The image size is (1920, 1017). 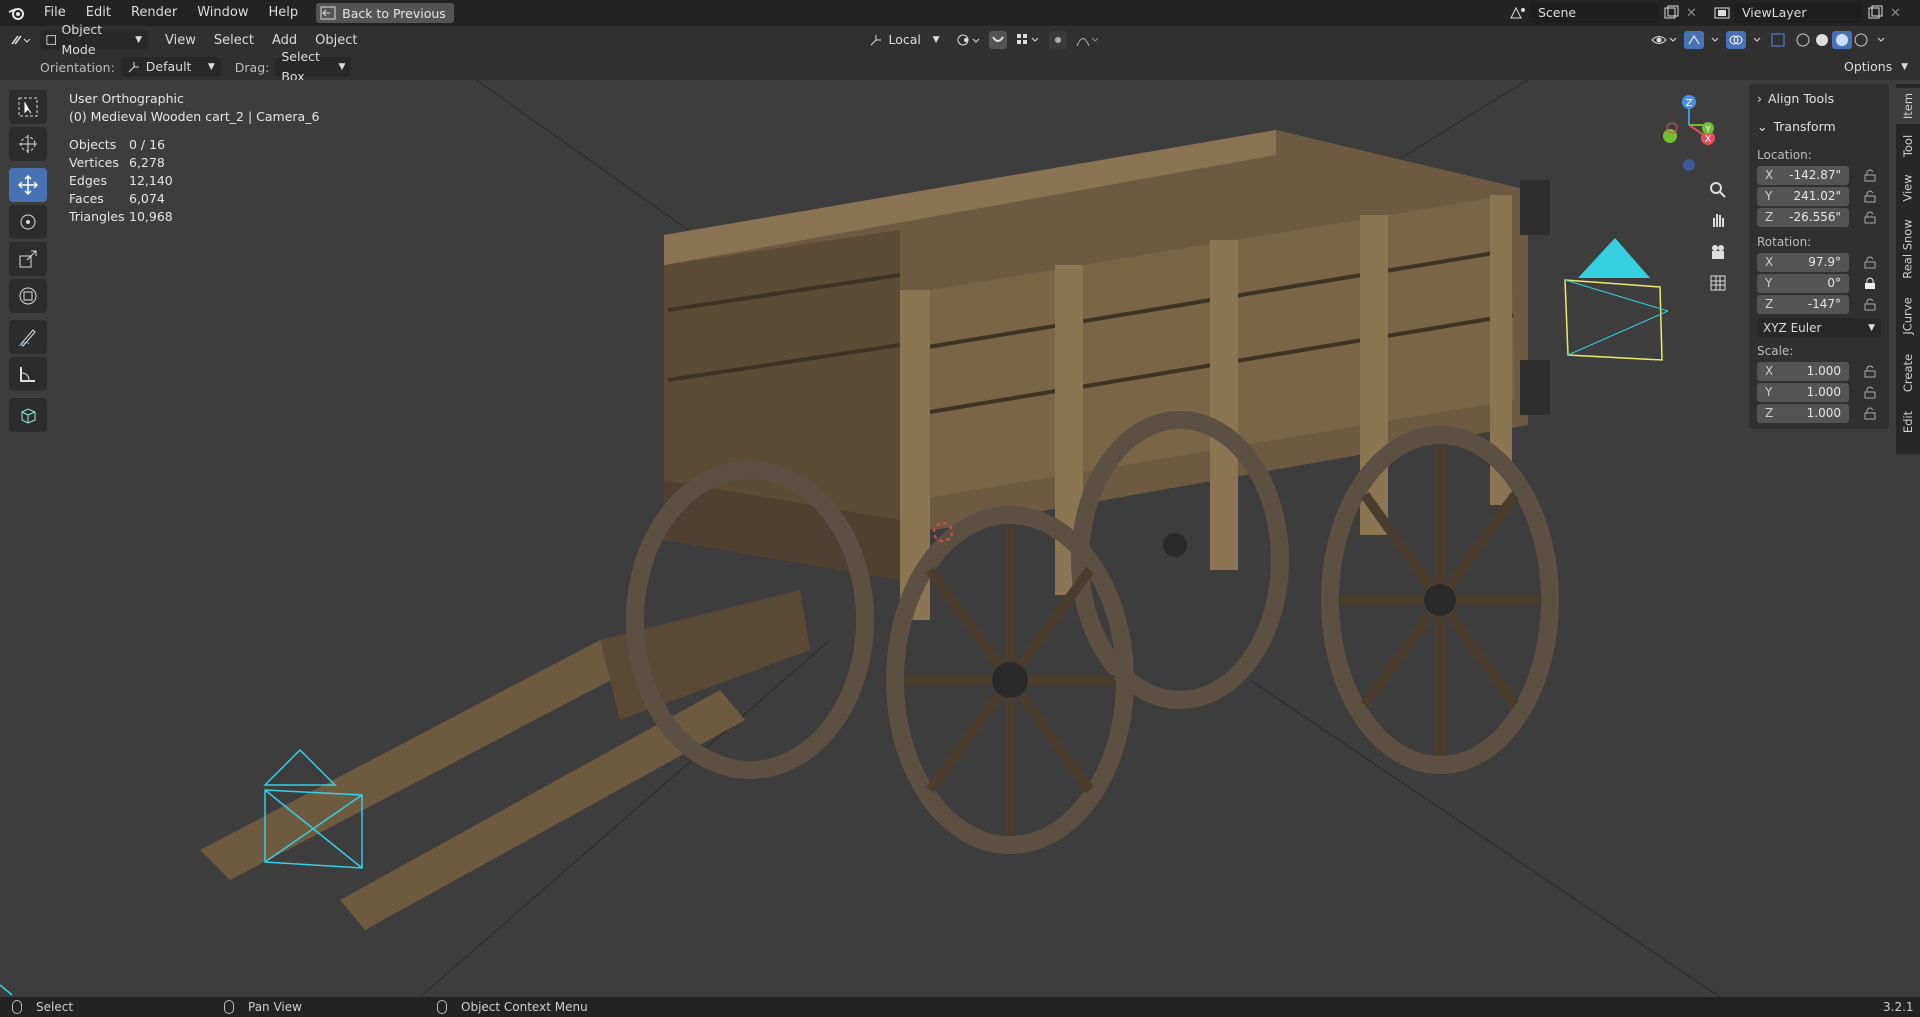 I want to click on menu-select: Select, so click(x=234, y=40).